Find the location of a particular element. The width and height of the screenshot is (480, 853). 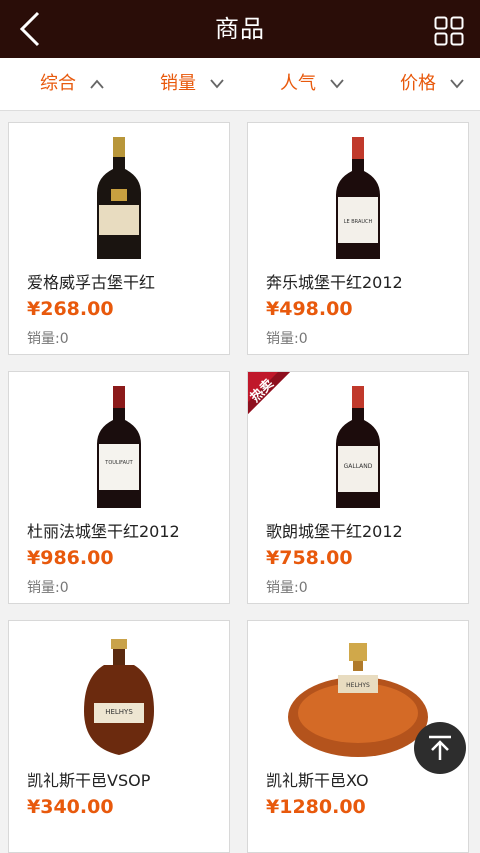

sort-label: 综合 is located at coordinates (58, 83).